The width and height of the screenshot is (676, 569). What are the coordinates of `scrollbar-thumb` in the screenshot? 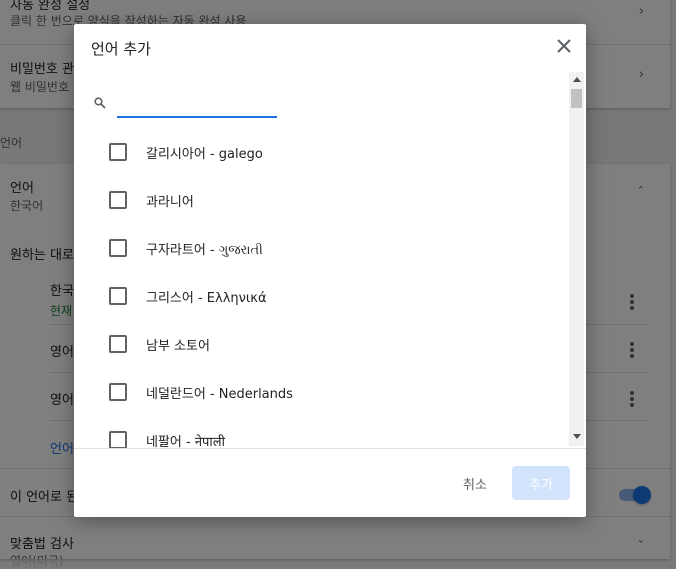 It's located at (576, 98).